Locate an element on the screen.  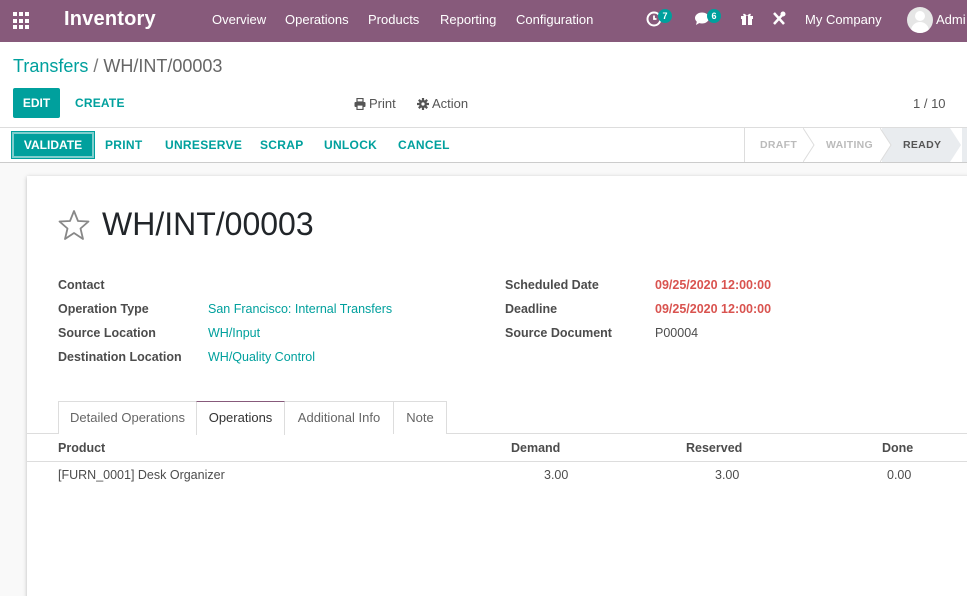
breadcrumb: Transfers / WH/INT/00003 is located at coordinates (117, 66).